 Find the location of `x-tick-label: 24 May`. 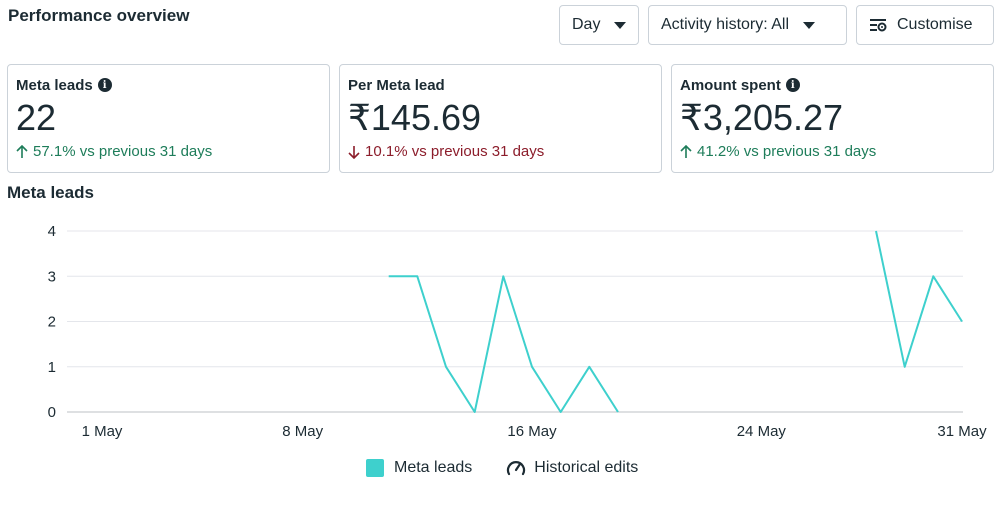

x-tick-label: 24 May is located at coordinates (762, 431).